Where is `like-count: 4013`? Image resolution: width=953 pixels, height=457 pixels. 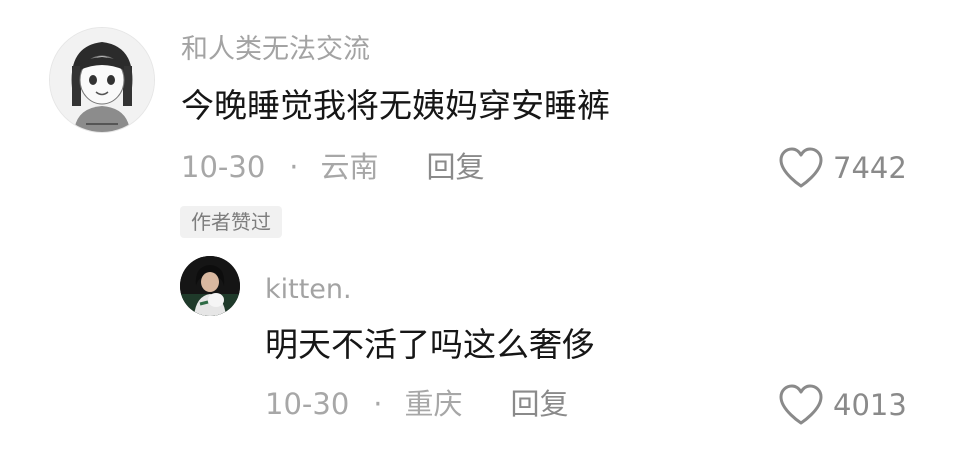
like-count: 4013 is located at coordinates (870, 404).